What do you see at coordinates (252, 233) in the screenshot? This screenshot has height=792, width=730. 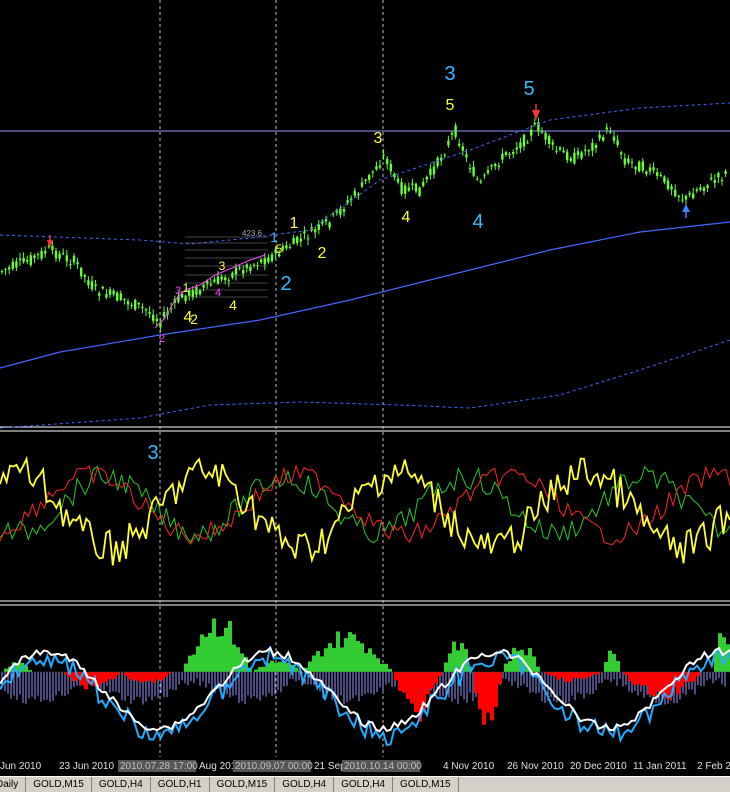 I see `fibonacci-label: 423.6` at bounding box center [252, 233].